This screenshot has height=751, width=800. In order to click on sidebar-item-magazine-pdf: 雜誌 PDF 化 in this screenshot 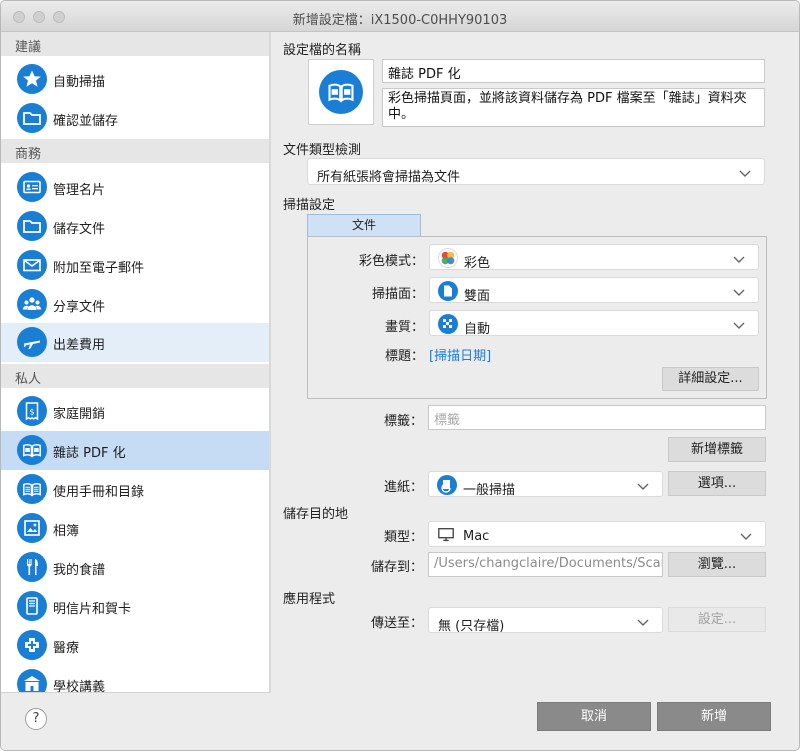, I will do `click(135, 450)`.